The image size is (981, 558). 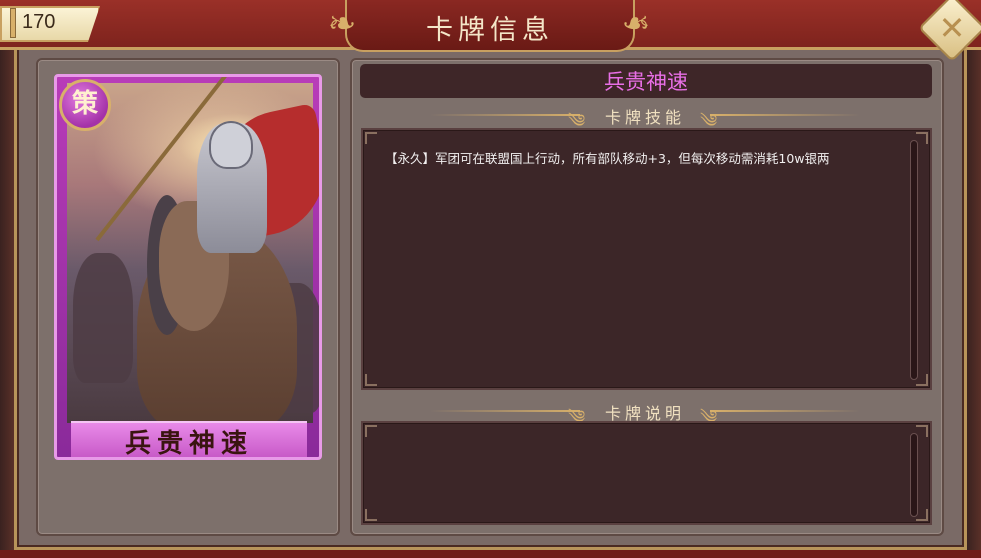 What do you see at coordinates (13, 23) in the screenshot?
I see `counter-bar-icon` at bounding box center [13, 23].